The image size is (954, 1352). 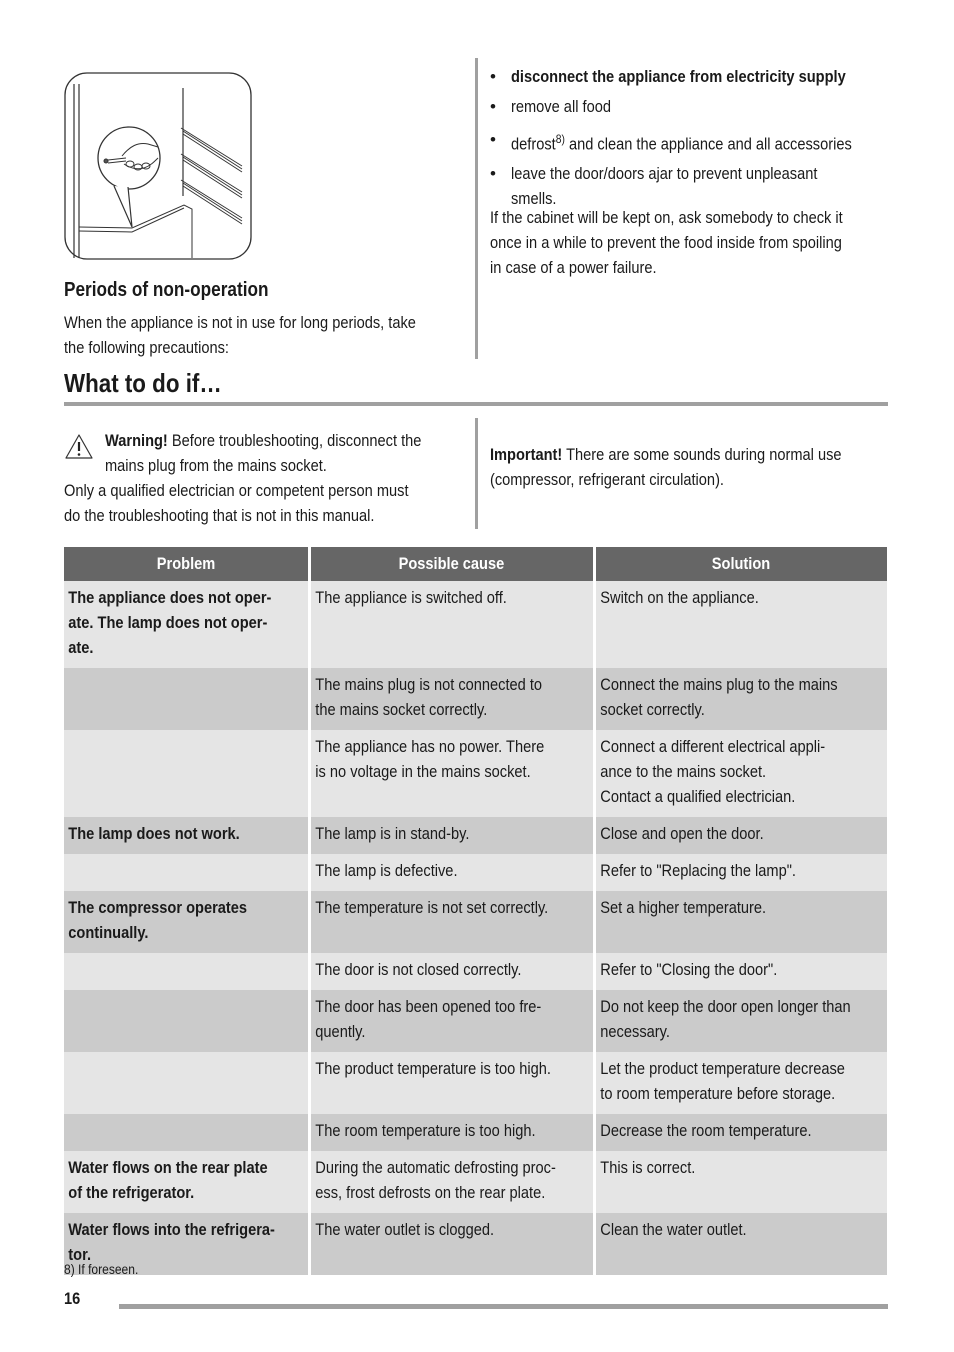 I want to click on cell-line: This is correct., so click(x=647, y=1167).